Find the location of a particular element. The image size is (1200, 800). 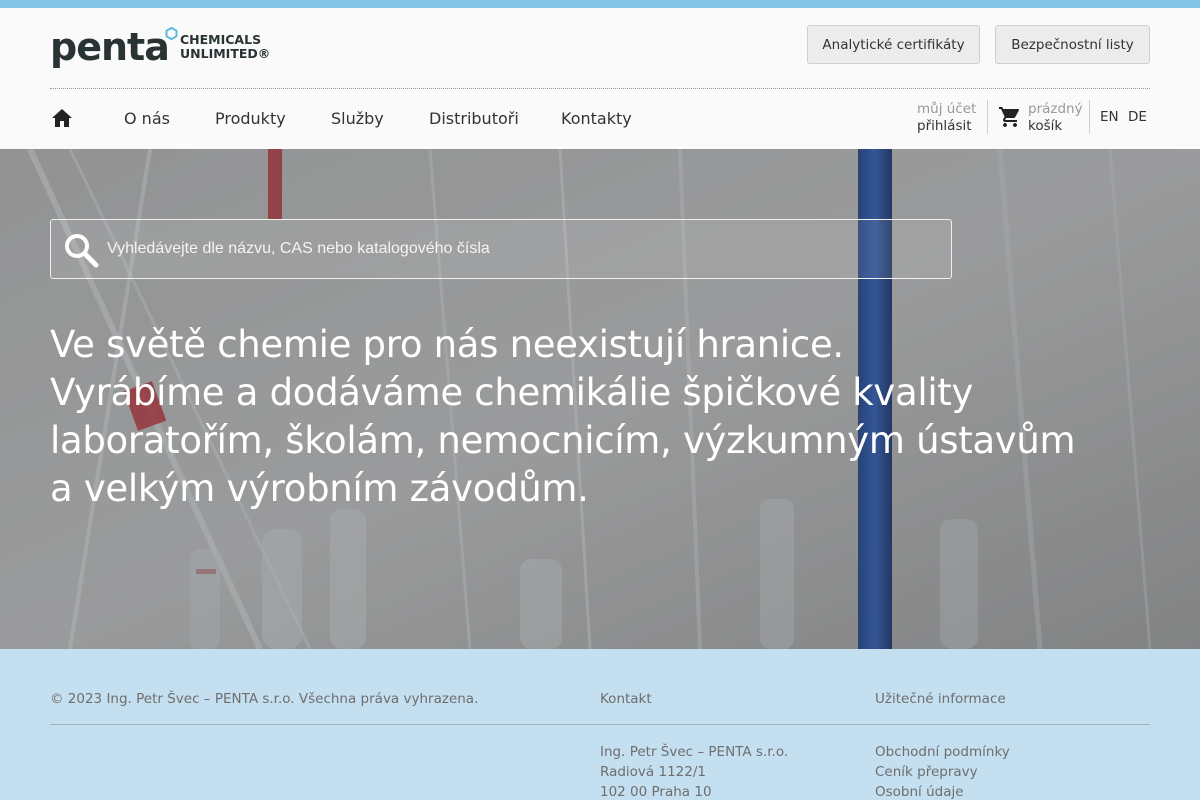

footer-link-shipping-prices: Ceník přepravy is located at coordinates (942, 772).